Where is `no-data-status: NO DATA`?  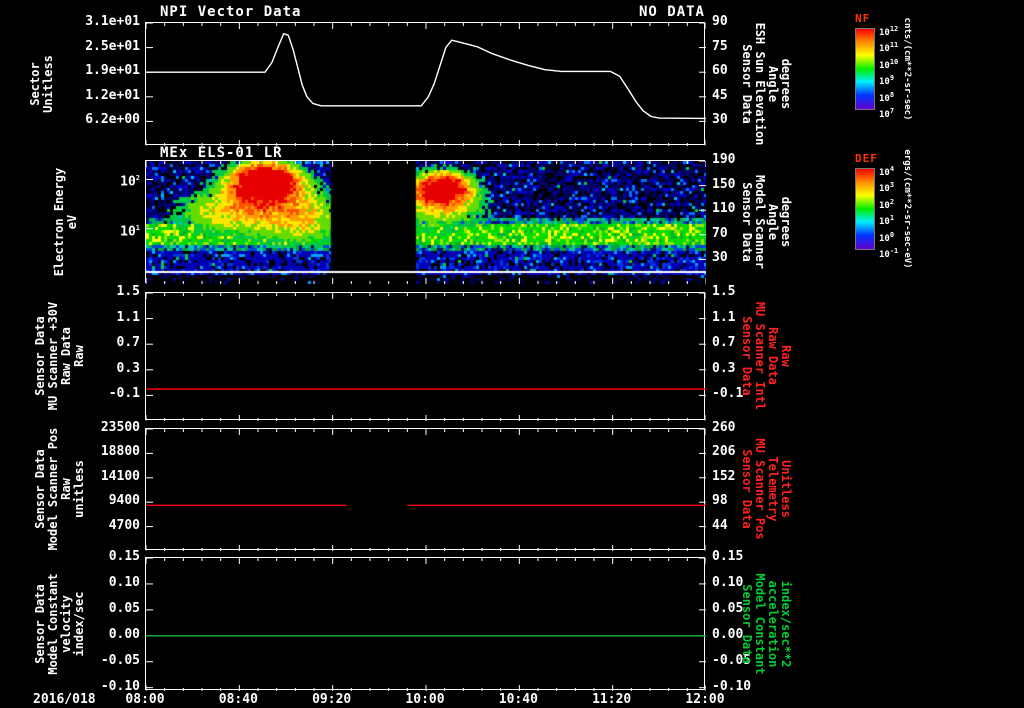
no-data-status: NO DATA is located at coordinates (671, 12).